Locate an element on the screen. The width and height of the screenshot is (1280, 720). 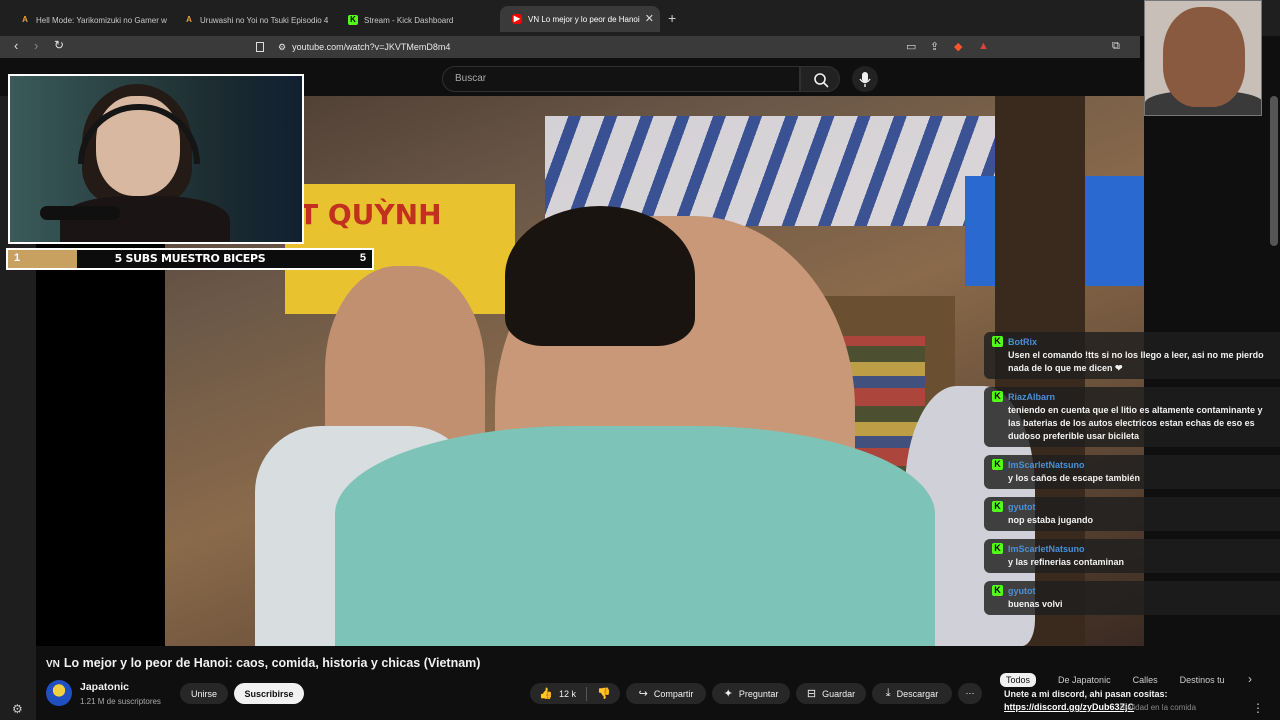
chip-streets: Calles is located at coordinates (1145, 680).